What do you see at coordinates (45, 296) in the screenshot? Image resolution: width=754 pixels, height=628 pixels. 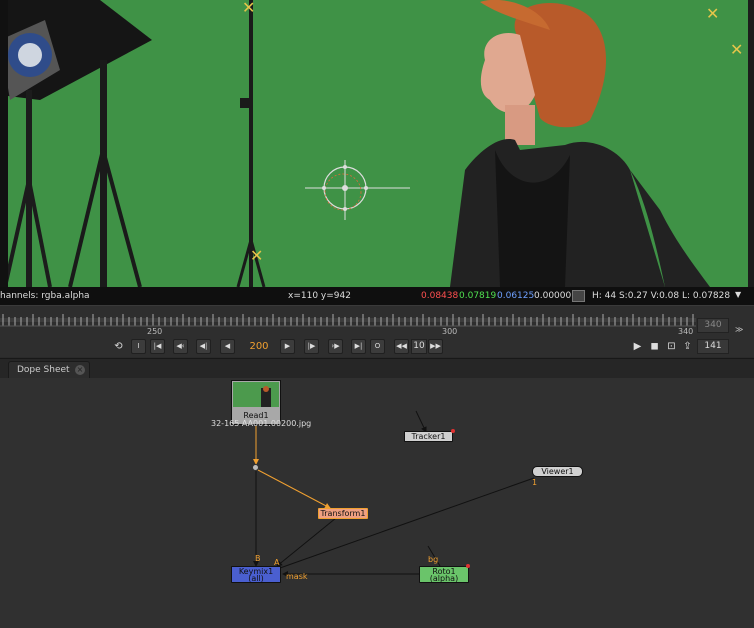 I see `channels-readout: hannels: rgba.alpha` at bounding box center [45, 296].